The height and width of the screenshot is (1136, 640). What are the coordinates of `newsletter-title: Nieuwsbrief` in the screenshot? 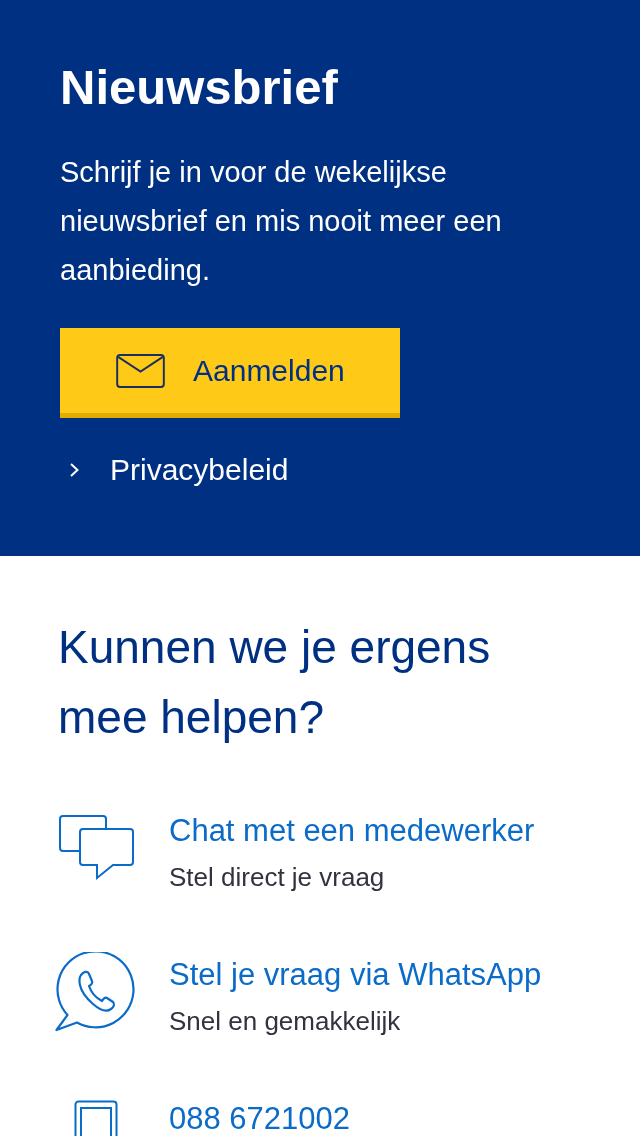 It's located at (199, 87).